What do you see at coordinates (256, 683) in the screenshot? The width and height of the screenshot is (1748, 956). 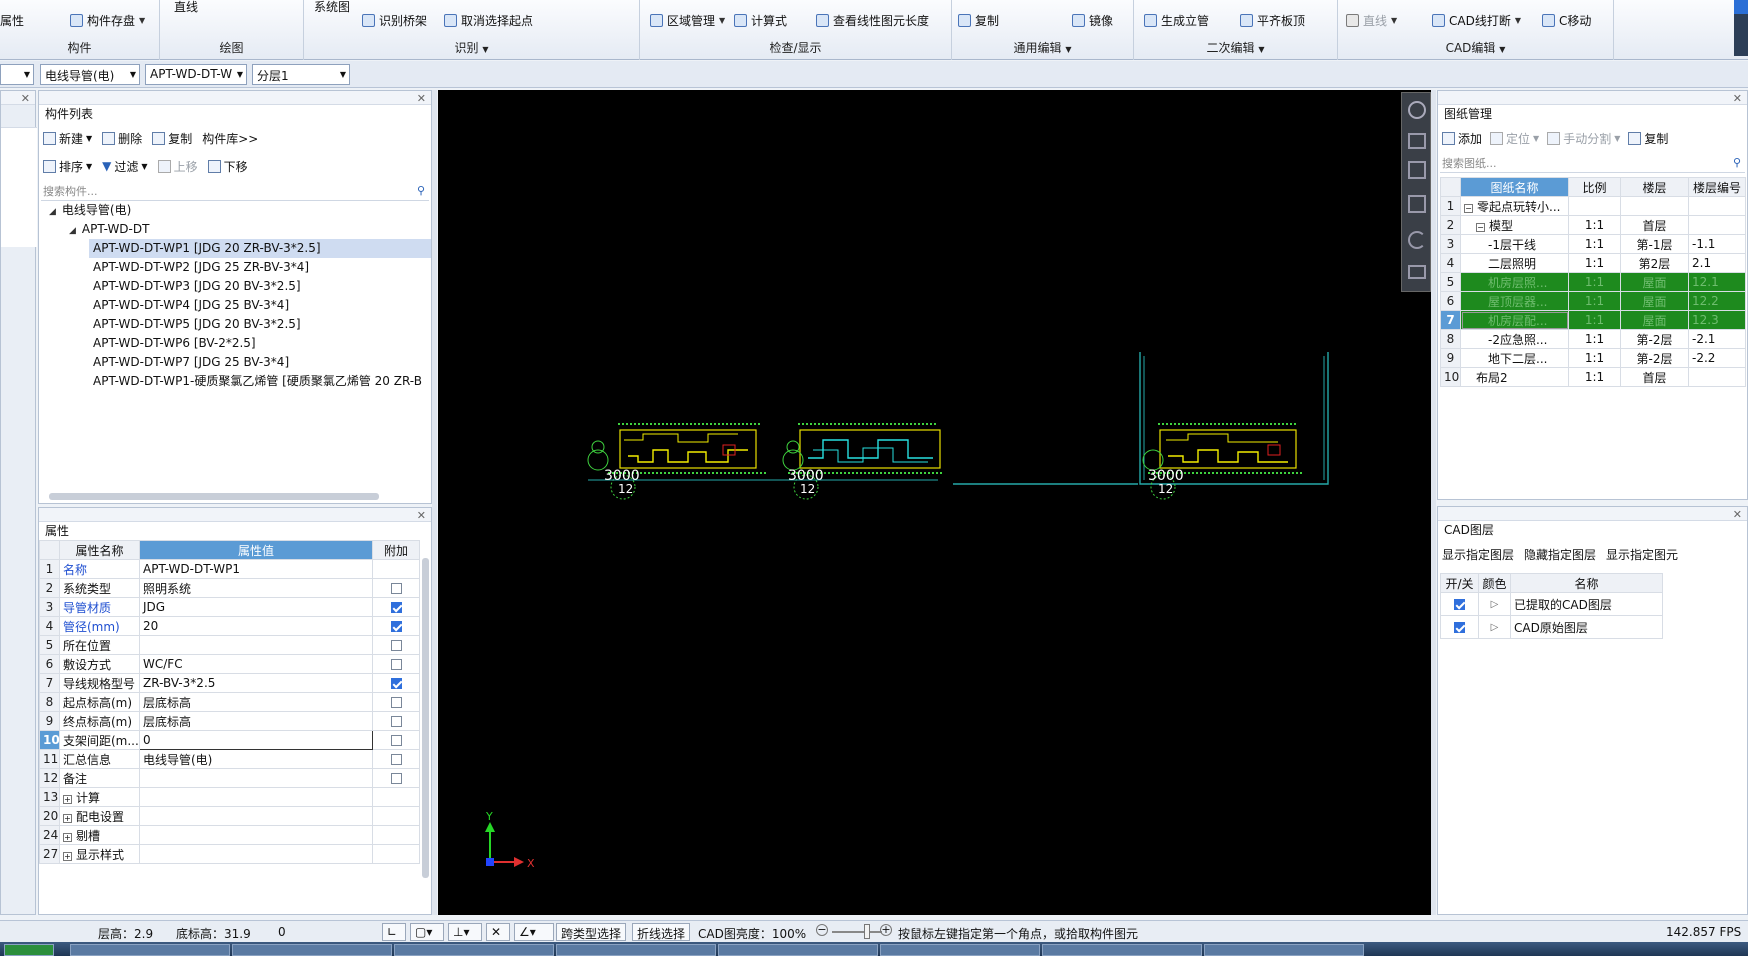 I see `property-value: ZR-BV-3*2.5` at bounding box center [256, 683].